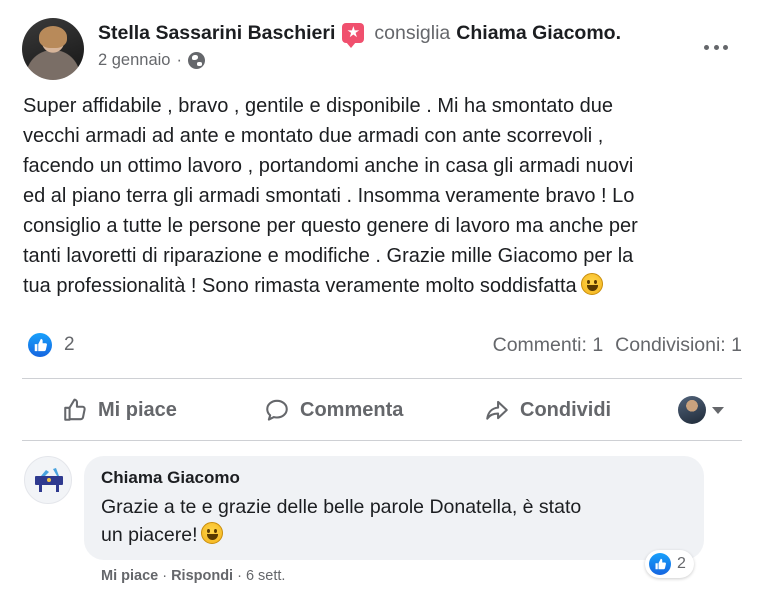  Describe the element at coordinates (277, 410) in the screenshot. I see `comment-icon` at that location.